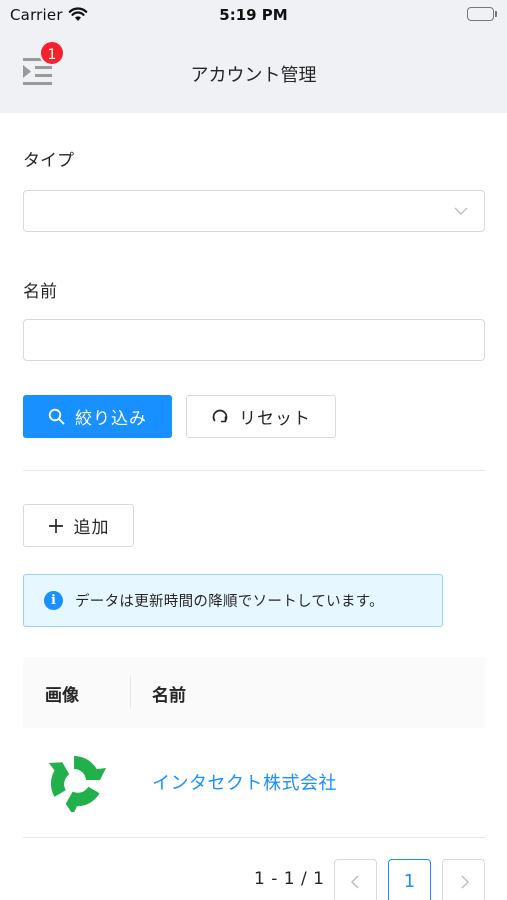 Image resolution: width=507 pixels, height=900 pixels. Describe the element at coordinates (244, 782) in the screenshot. I see `row-name-link: インタセクト株式会社` at that location.